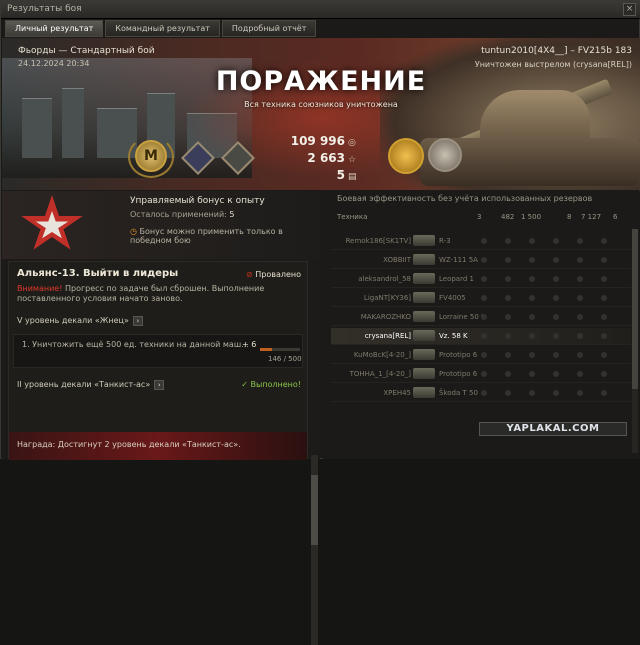  What do you see at coordinates (352, 177) in the screenshot?
I see `free-xp-icon: ▤` at bounding box center [352, 177].